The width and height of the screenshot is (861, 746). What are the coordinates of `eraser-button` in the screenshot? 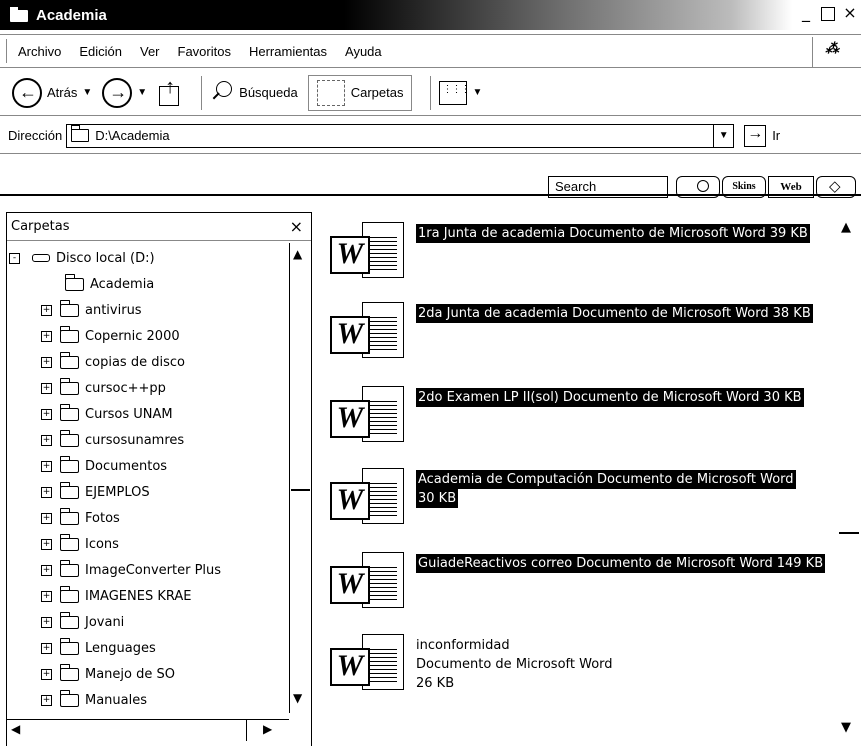 It's located at (836, 187).